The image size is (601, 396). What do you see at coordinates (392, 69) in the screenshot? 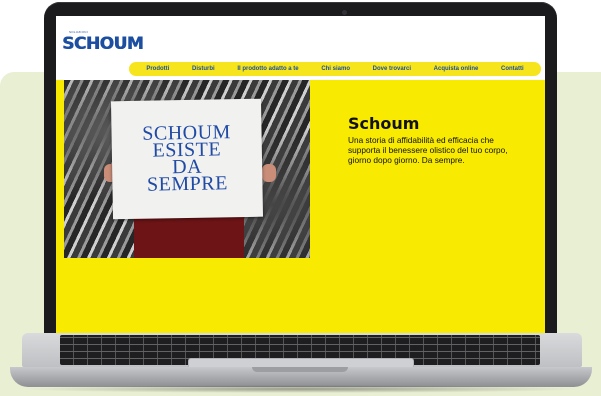
I see `nav-item-dove-trovarci: Dove trovarci` at bounding box center [392, 69].